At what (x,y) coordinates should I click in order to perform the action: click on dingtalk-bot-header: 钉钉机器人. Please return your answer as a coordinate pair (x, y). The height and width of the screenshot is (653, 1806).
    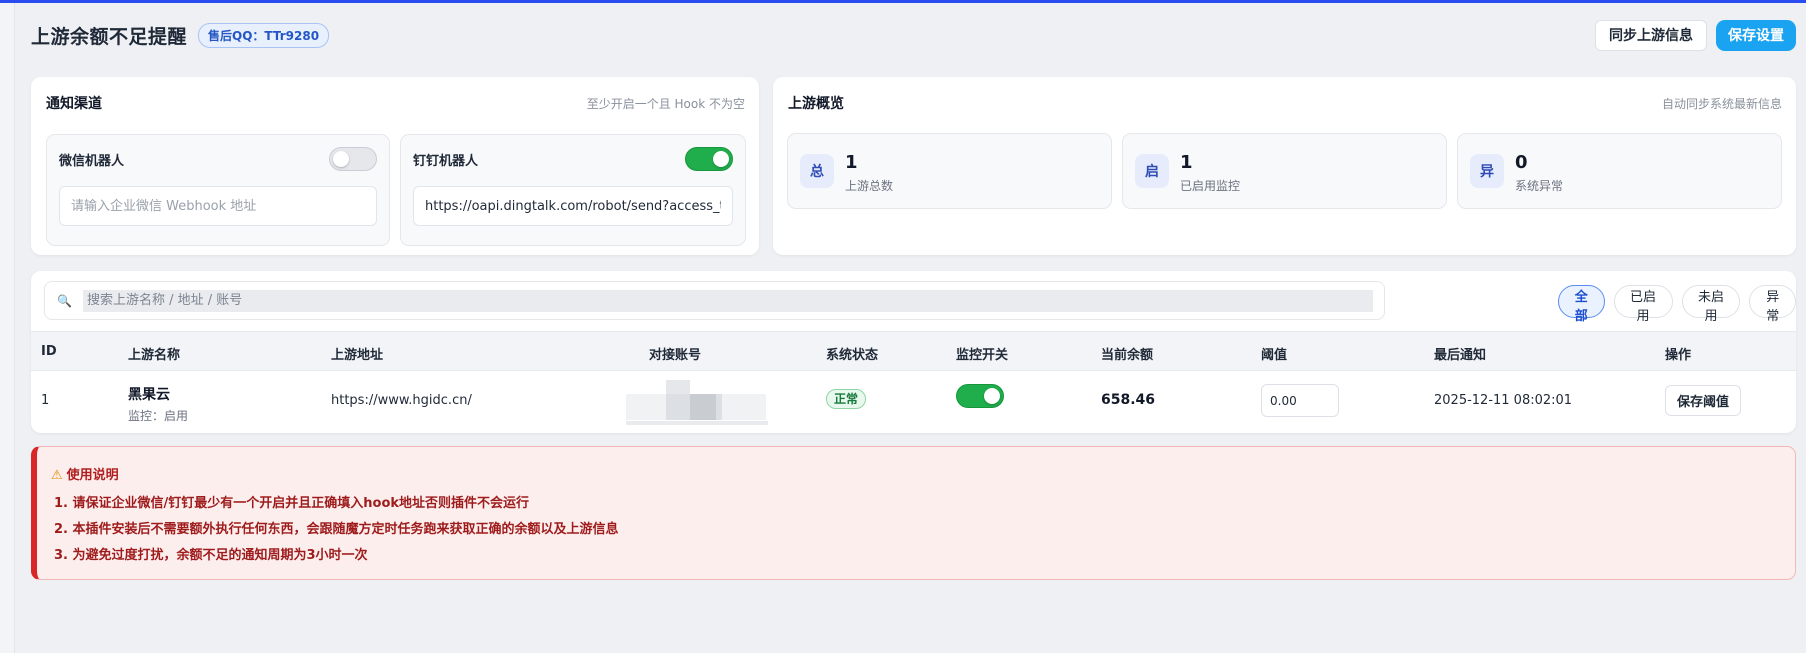
    Looking at the image, I should click on (573, 159).